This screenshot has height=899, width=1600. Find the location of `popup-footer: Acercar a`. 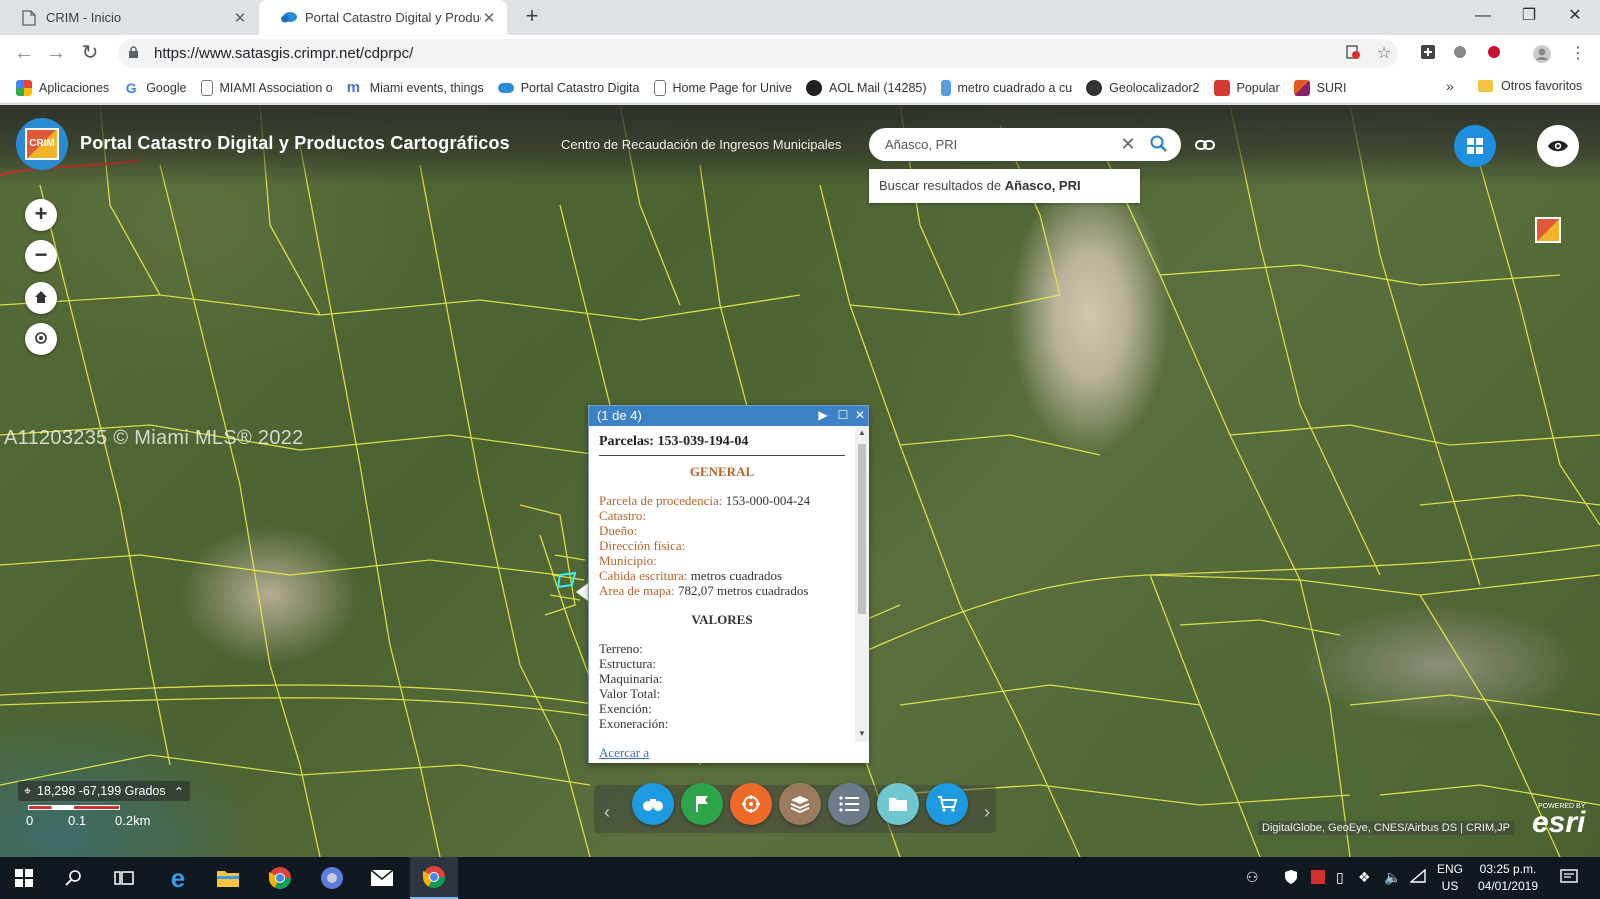

popup-footer: Acercar a is located at coordinates (729, 752).